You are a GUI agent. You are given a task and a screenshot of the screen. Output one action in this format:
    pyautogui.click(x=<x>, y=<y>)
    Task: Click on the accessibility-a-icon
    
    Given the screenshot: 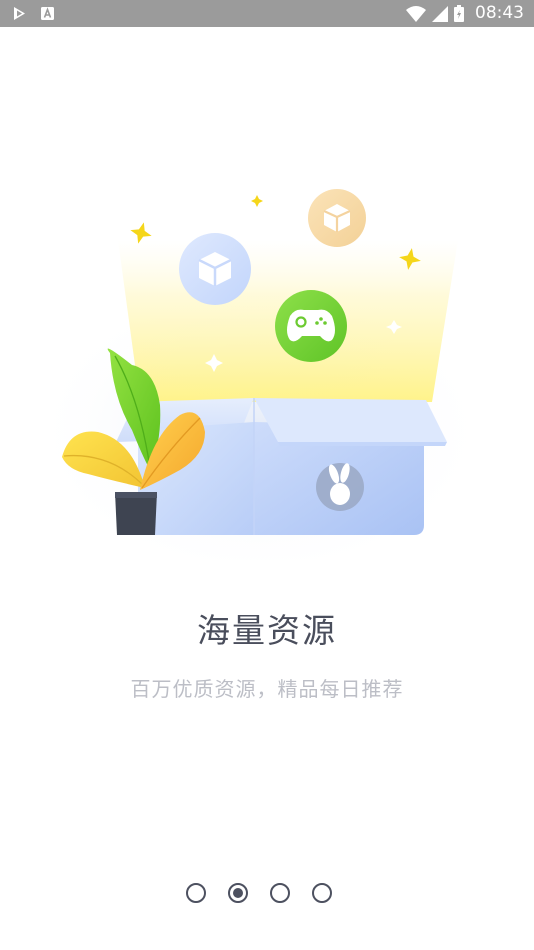 What is the action you would take?
    pyautogui.click(x=47, y=13)
    